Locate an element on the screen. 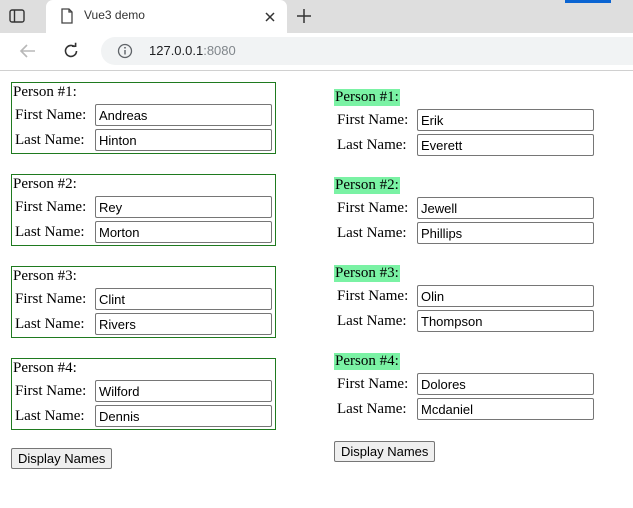 The width and height of the screenshot is (633, 508). url-text: 127.0.0.1:8080 is located at coordinates (192, 50).